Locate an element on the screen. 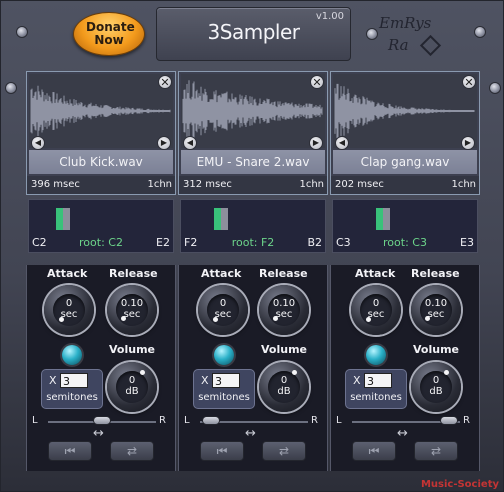 The image size is (504, 492). key-high-label: E2 is located at coordinates (163, 242).